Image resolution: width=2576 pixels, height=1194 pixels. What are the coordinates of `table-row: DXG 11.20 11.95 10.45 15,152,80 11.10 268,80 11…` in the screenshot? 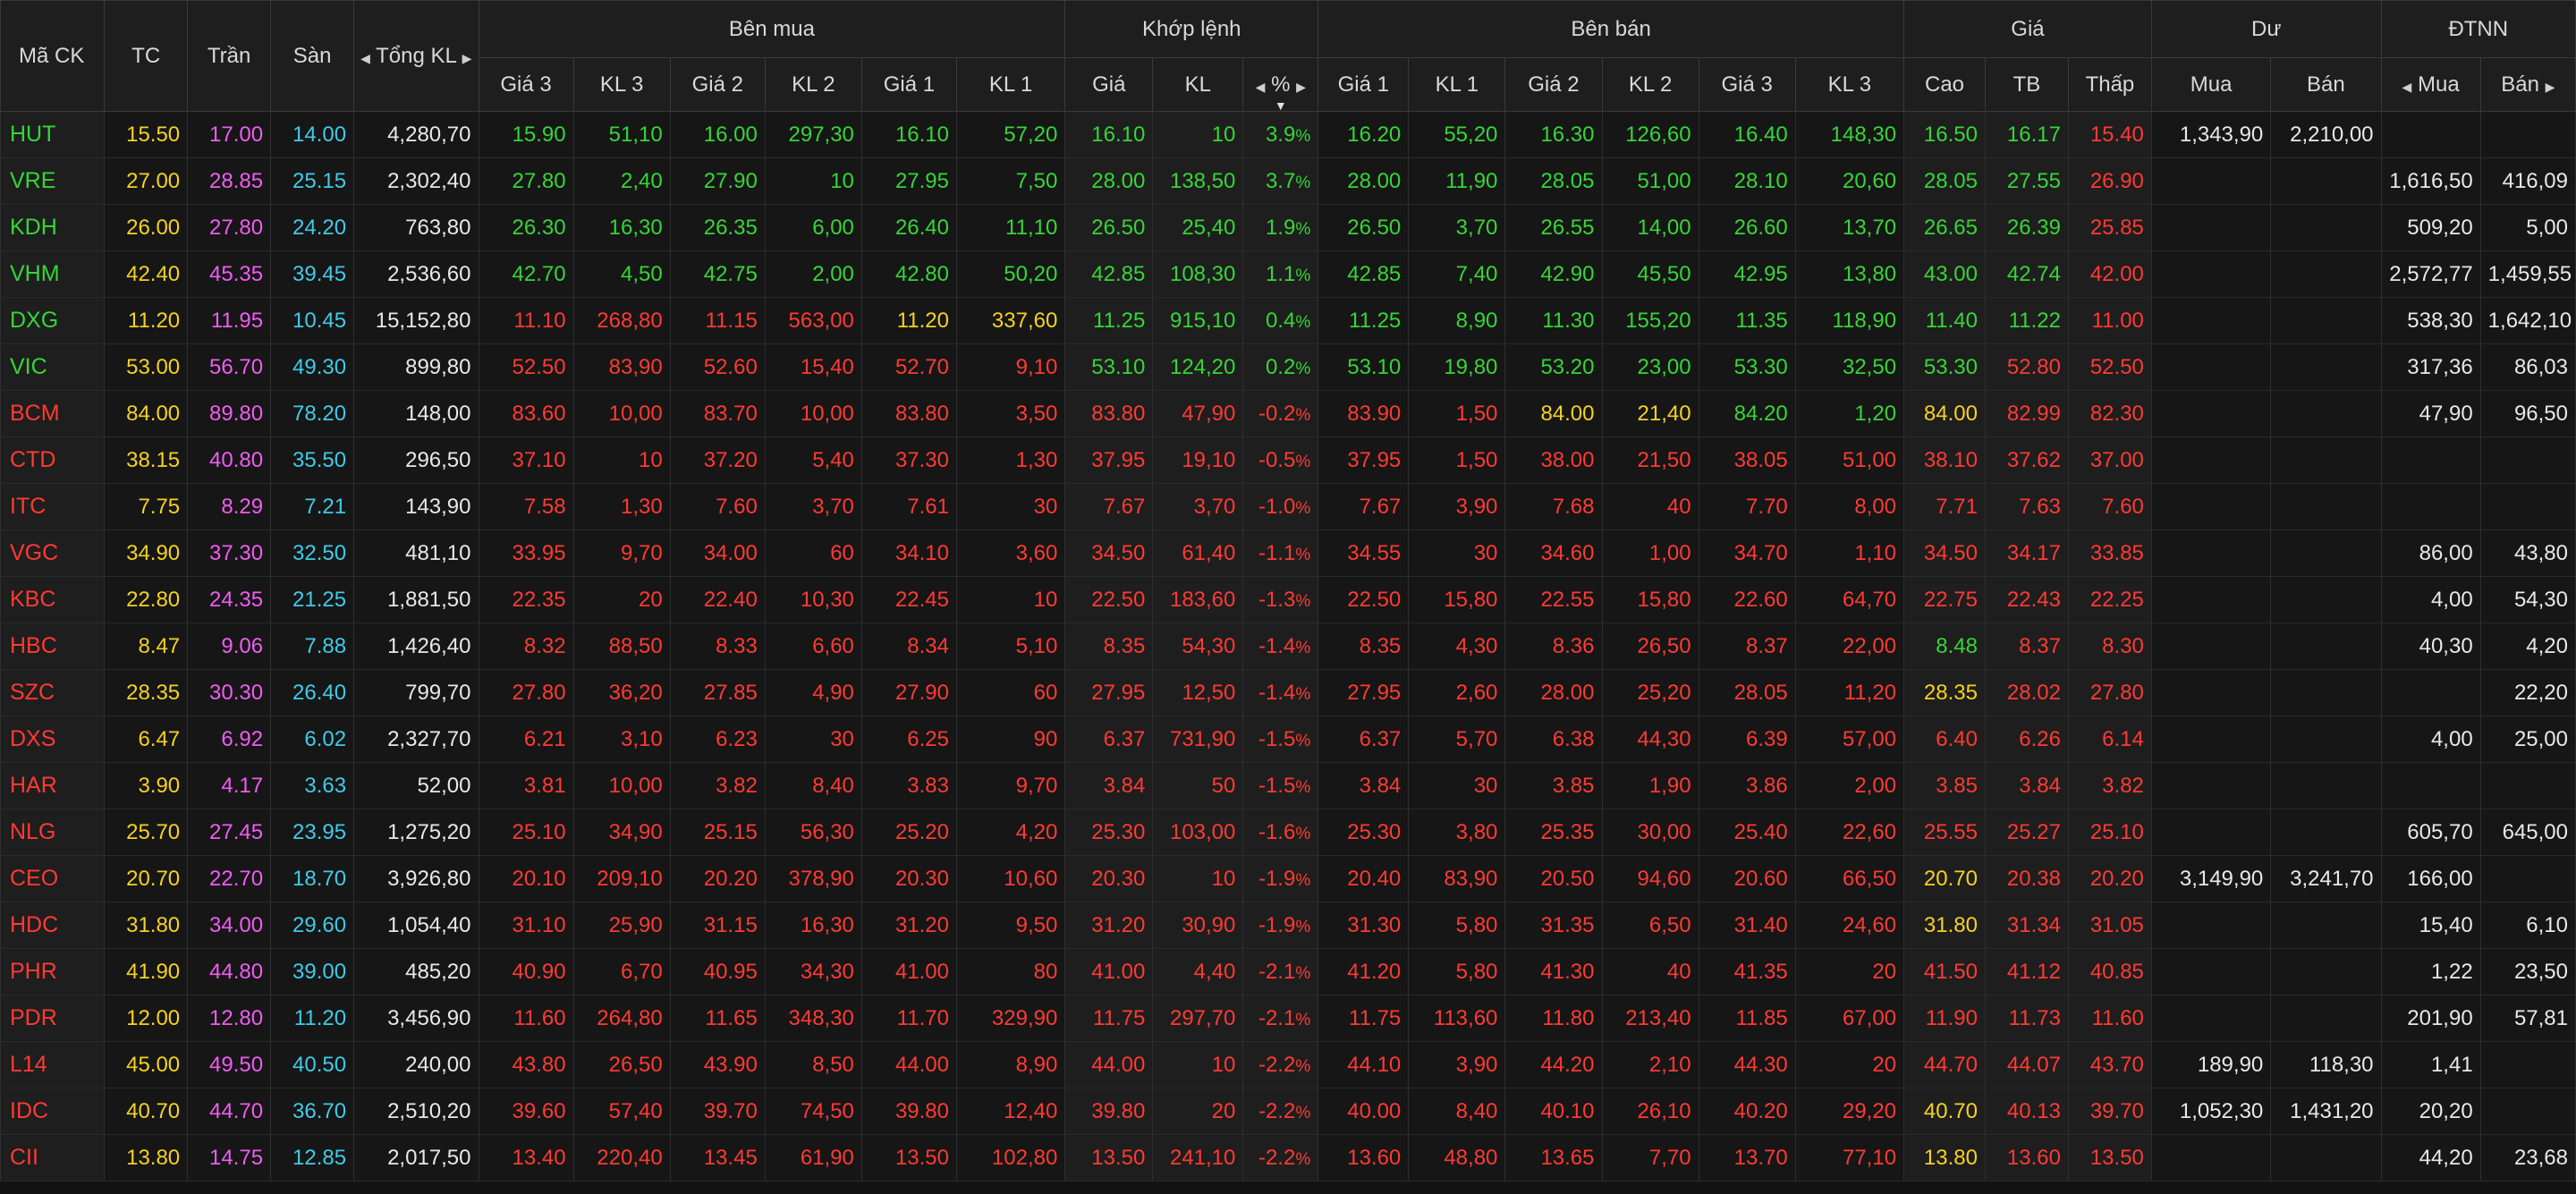 It's located at (1288, 320).